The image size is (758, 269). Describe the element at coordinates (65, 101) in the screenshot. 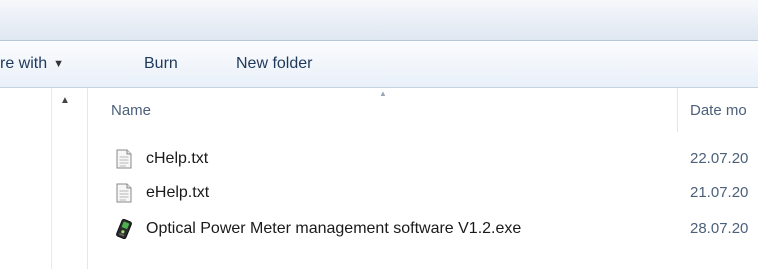

I see `scroll-up-arrow-icon: ▲` at that location.